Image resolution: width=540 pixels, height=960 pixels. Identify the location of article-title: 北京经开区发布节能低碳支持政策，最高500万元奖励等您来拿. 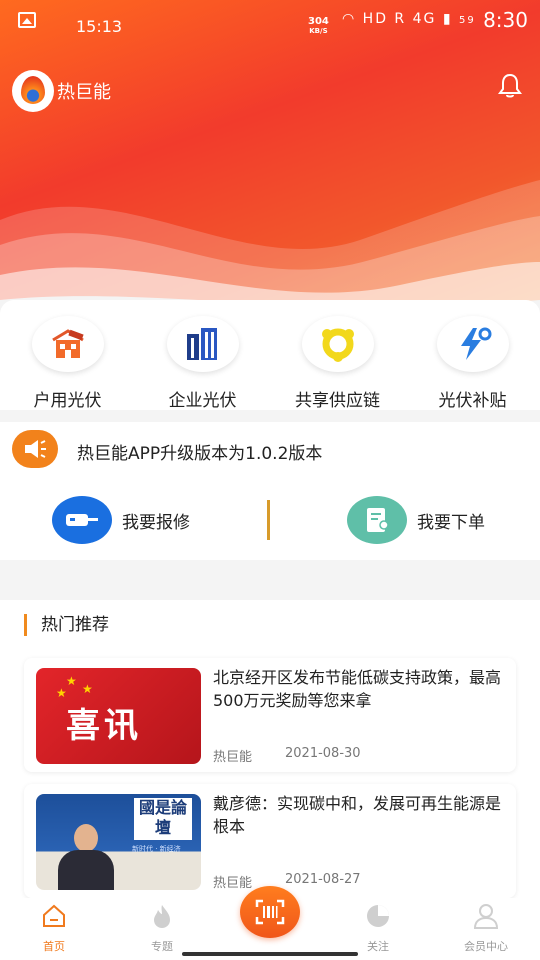
(357, 689).